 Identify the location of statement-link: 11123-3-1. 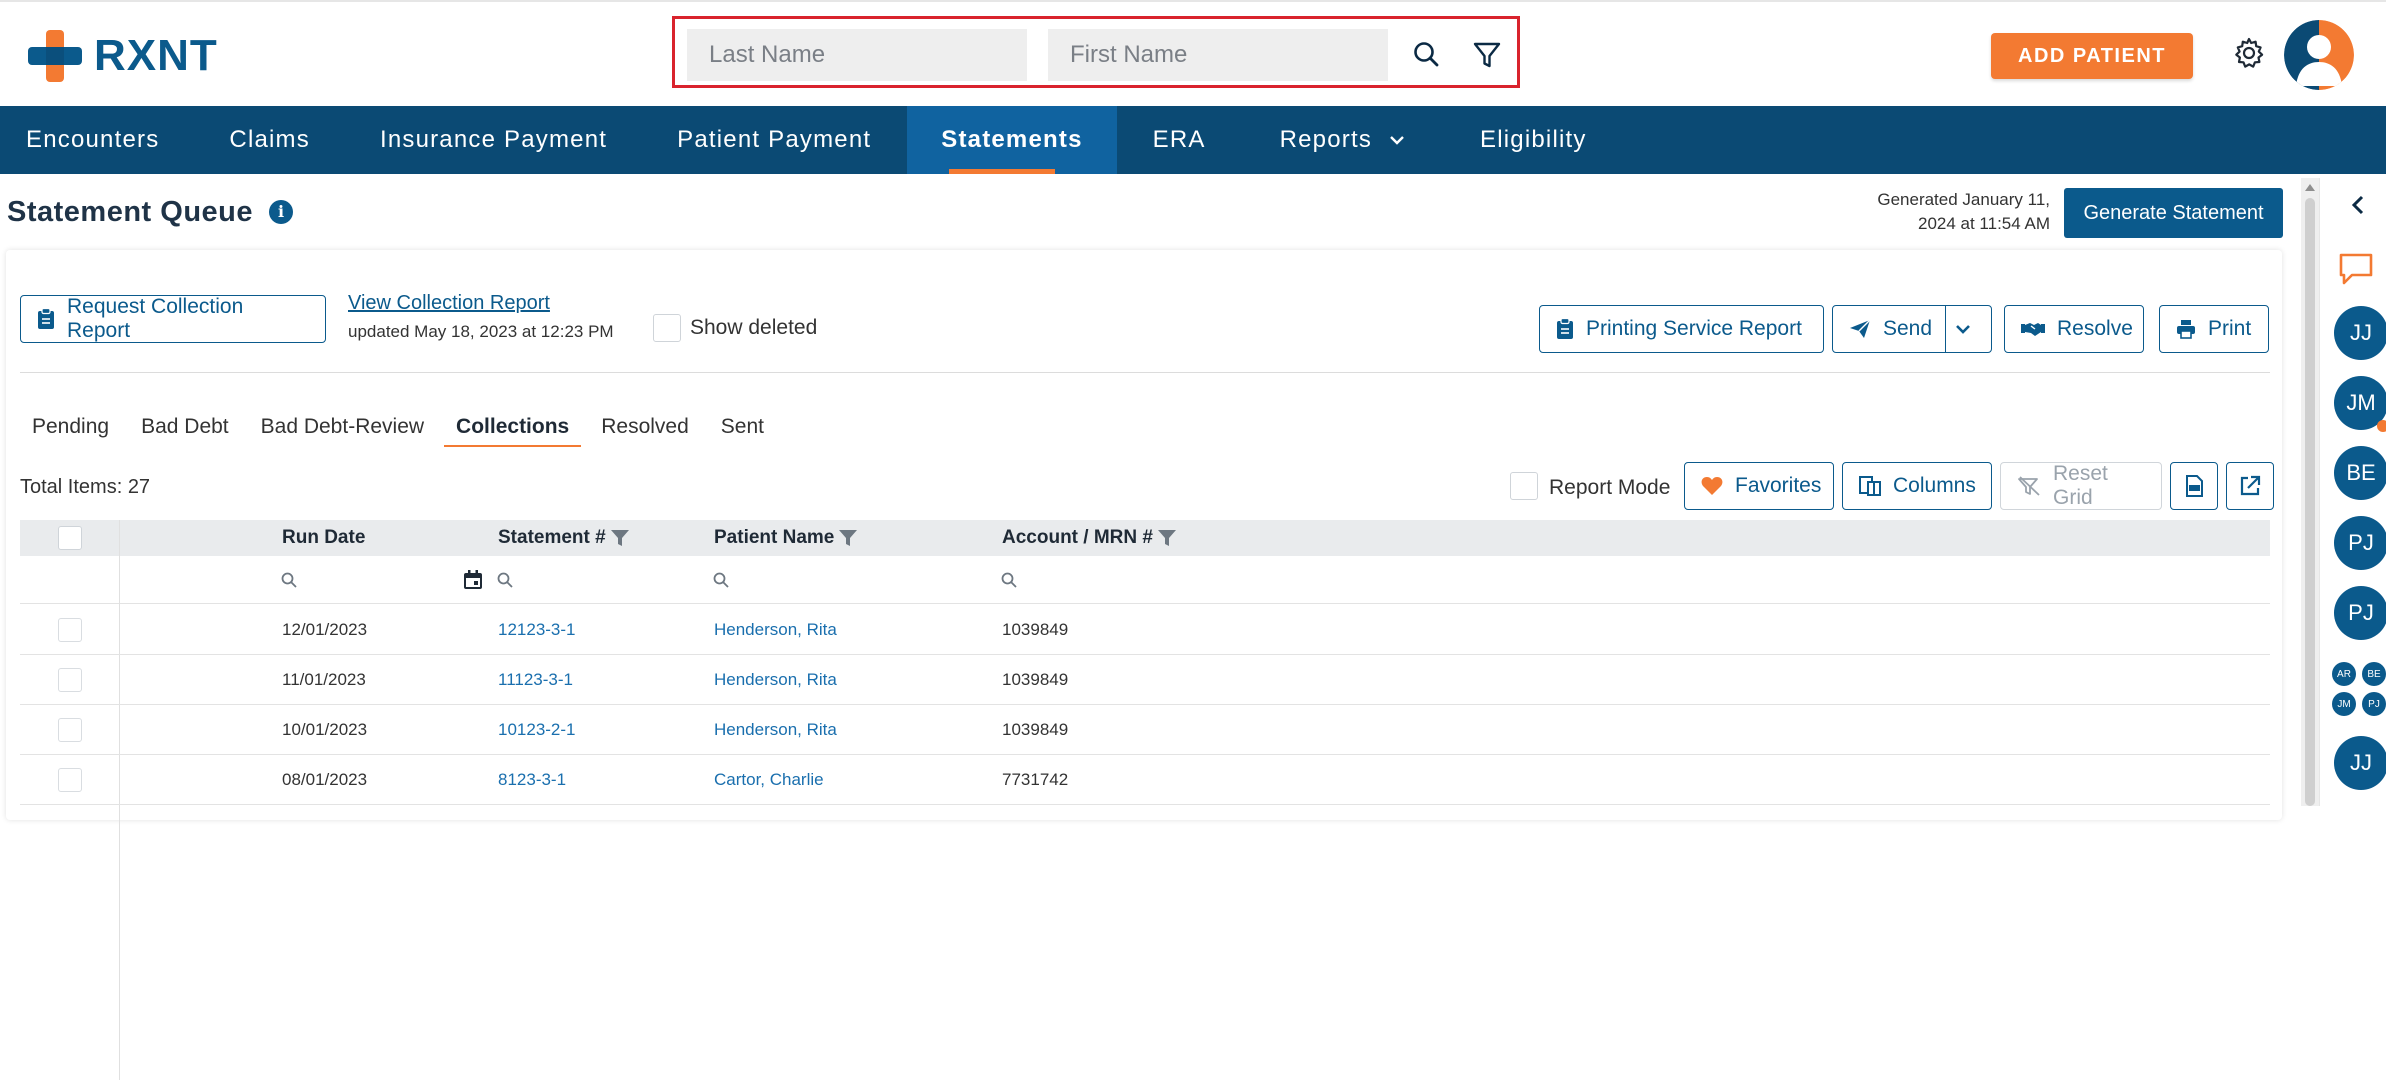
(535, 680).